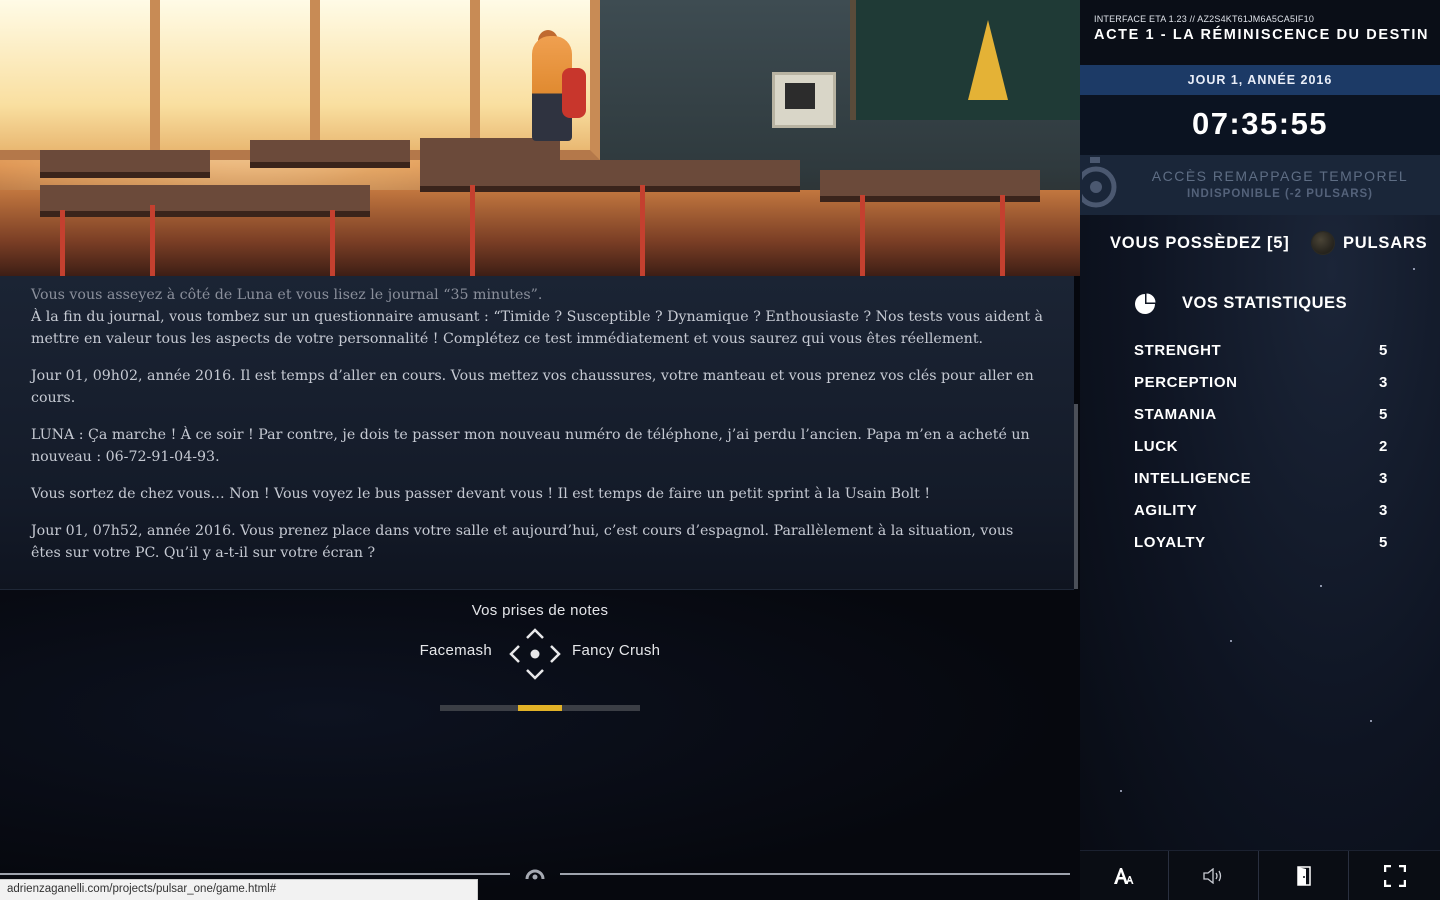 The height and width of the screenshot is (900, 1440). I want to click on stat-name: LOYALTY, so click(1170, 542).